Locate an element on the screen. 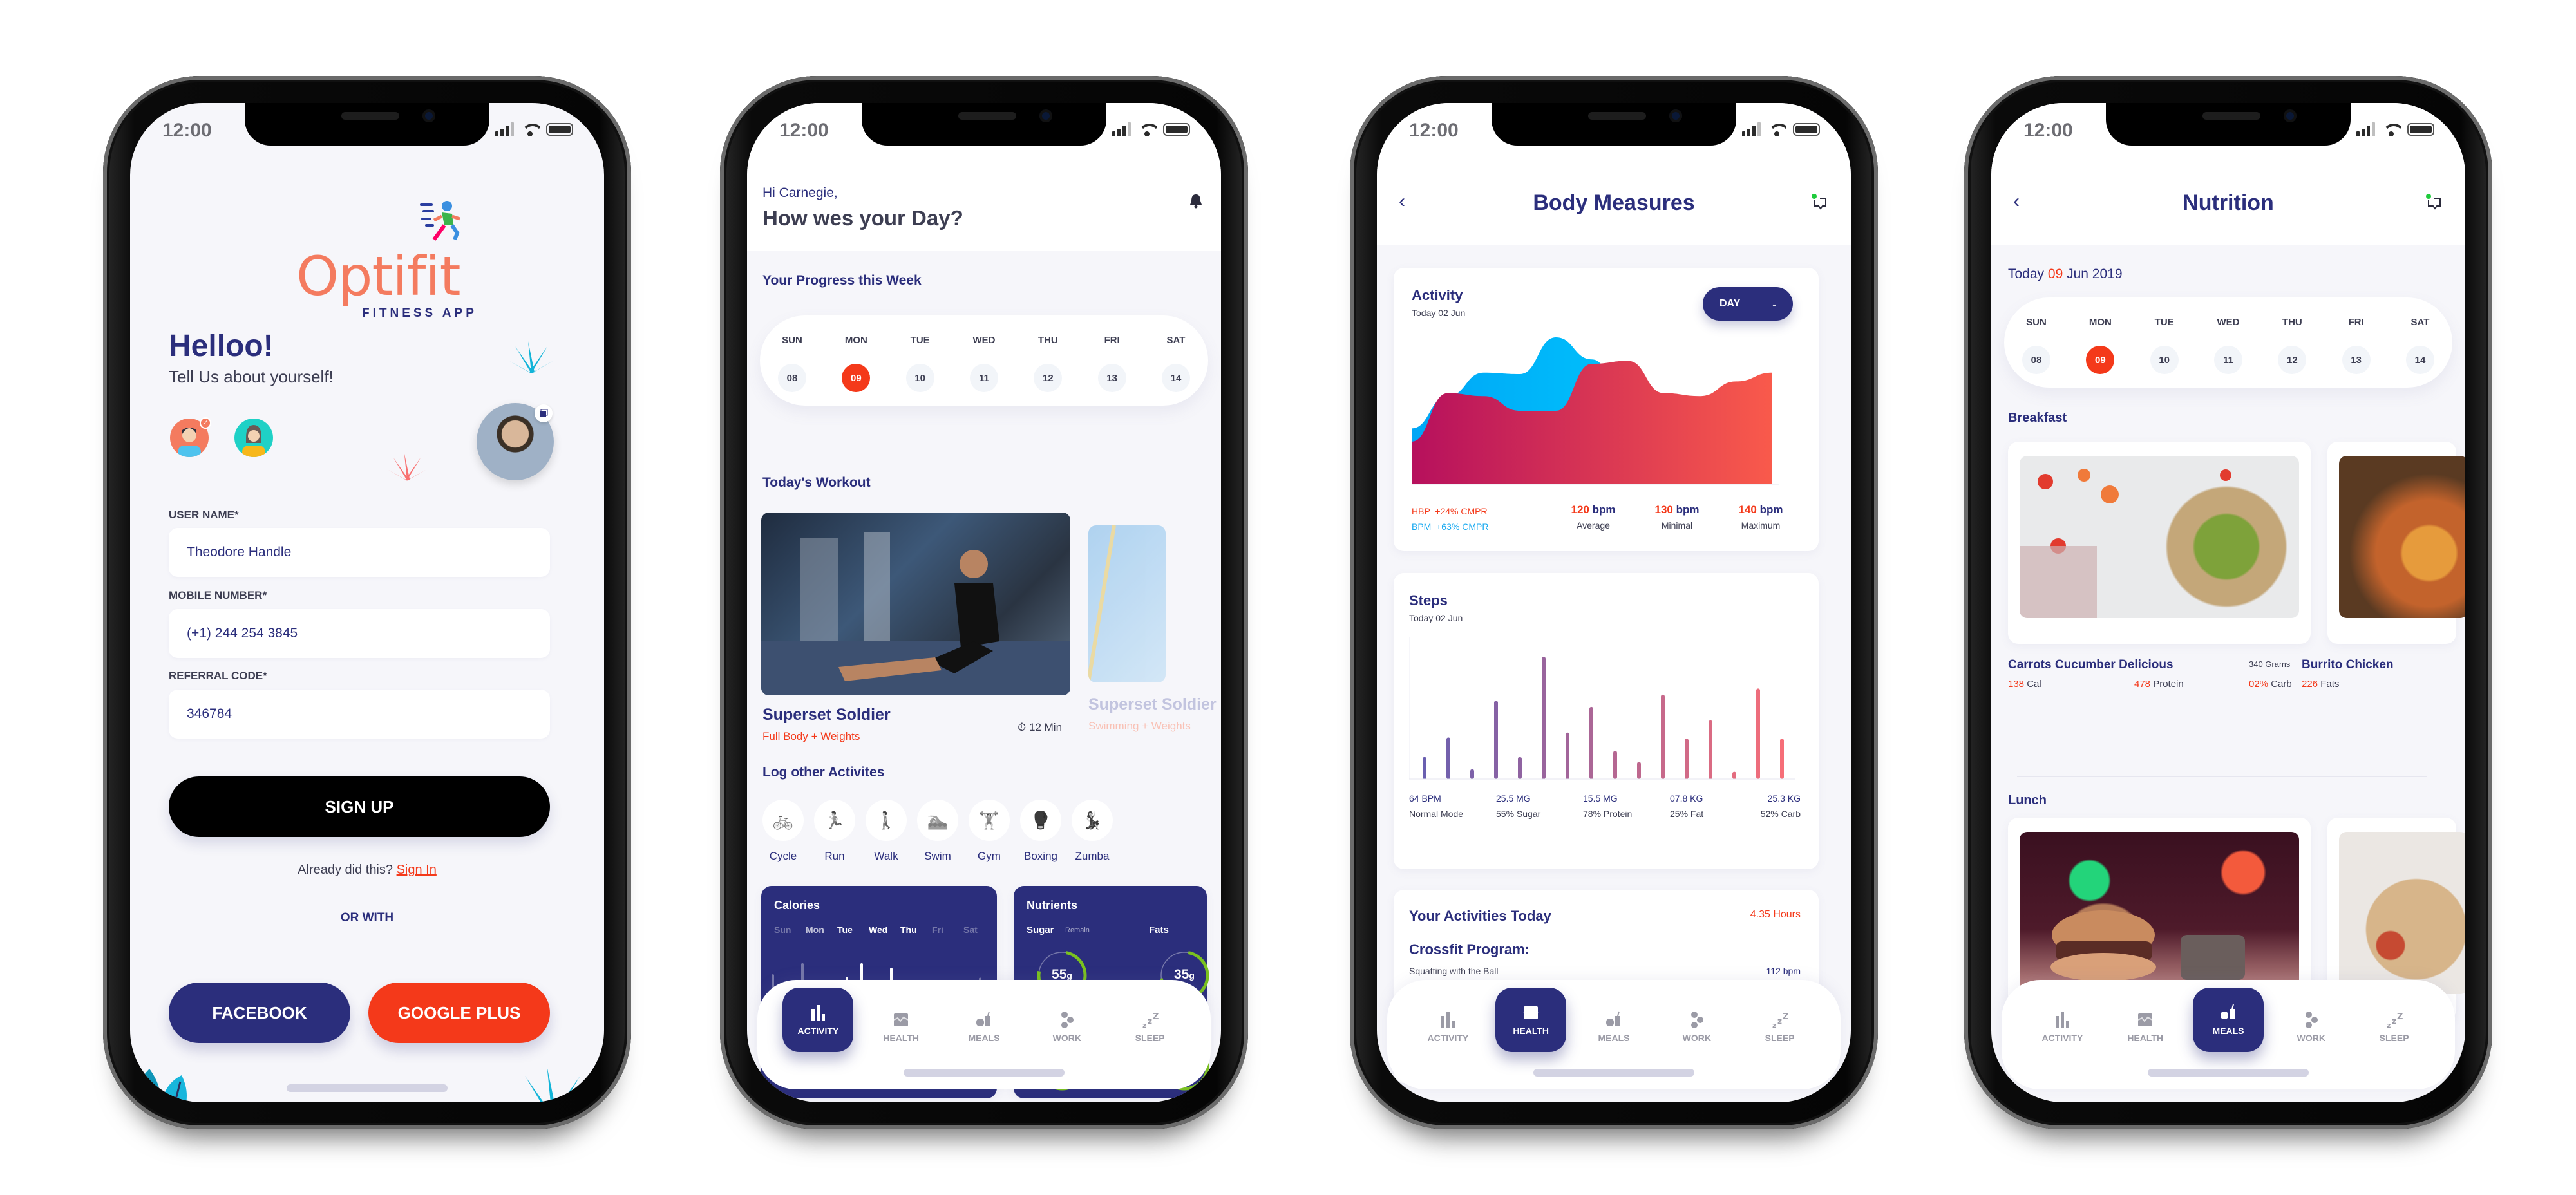 This screenshot has height=1195, width=2576. weekday-label: WED is located at coordinates (984, 340).